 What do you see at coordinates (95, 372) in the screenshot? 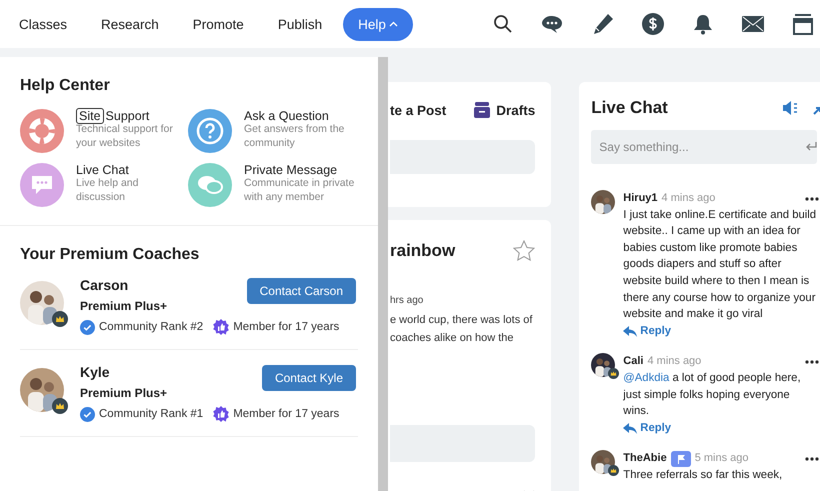
I see `coach-name: Kyle` at bounding box center [95, 372].